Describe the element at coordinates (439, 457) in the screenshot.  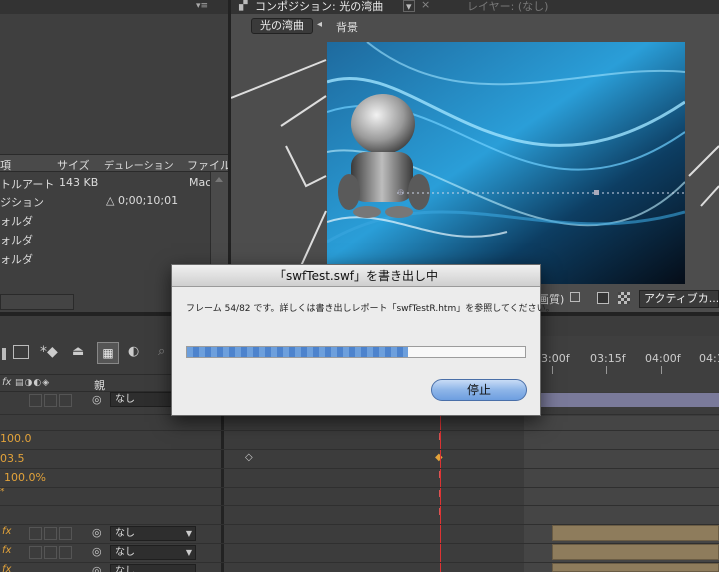
I see `keyframe-selected-icon: ◆` at that location.